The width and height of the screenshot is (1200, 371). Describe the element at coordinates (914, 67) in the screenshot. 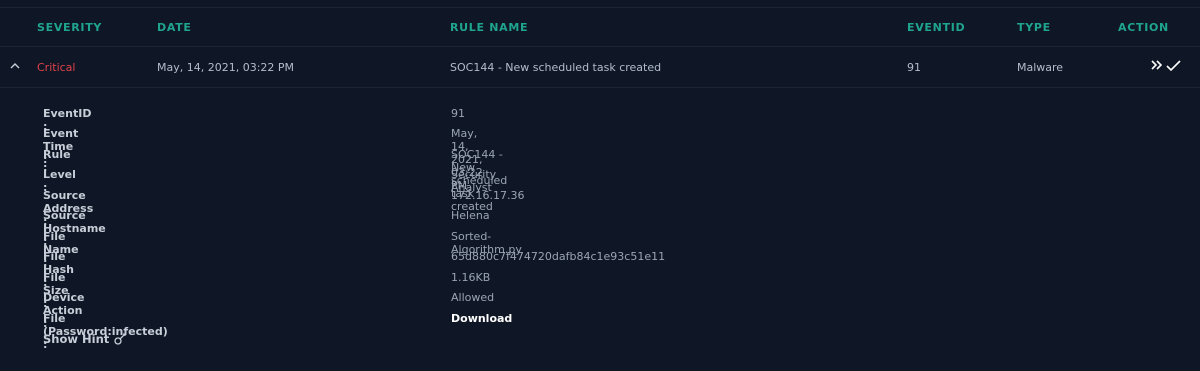

I see `eventid-value: 91` at that location.